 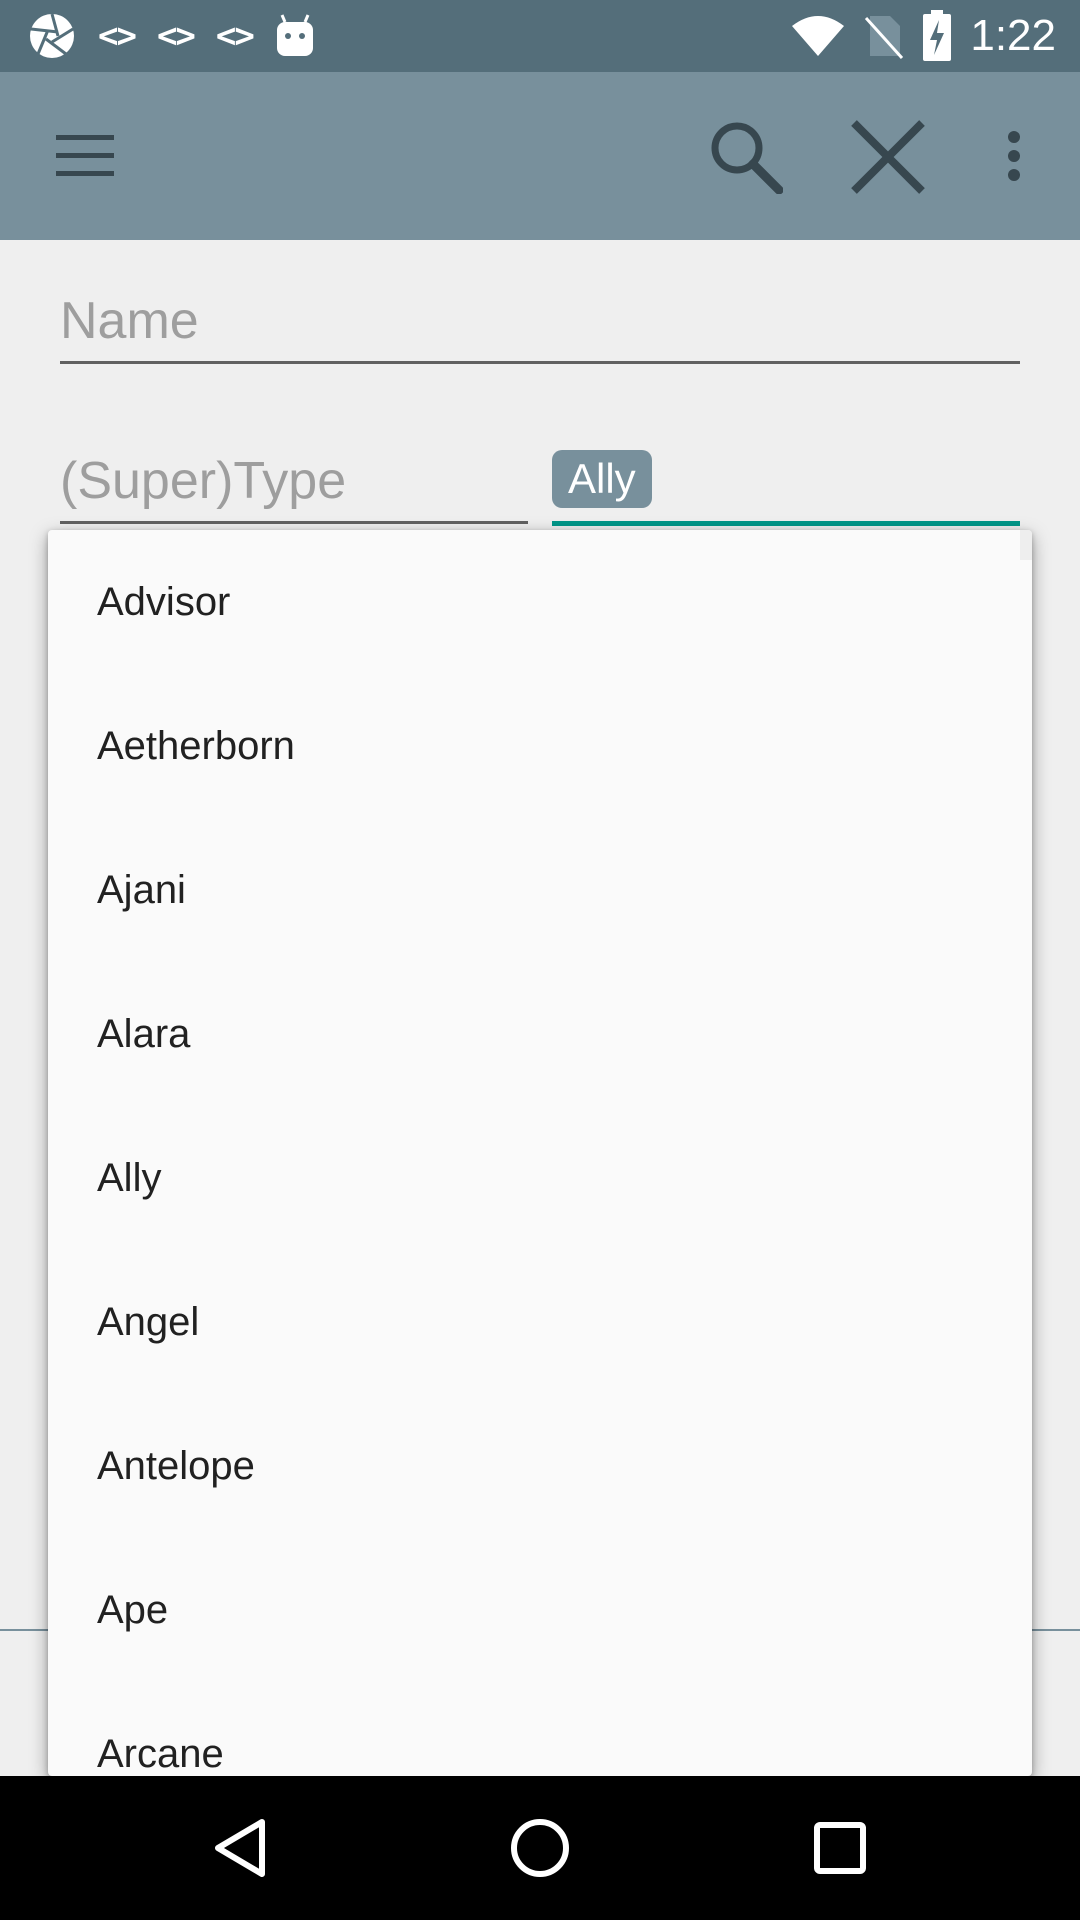 I want to click on supertype-field-hint: (Super)Type, so click(x=203, y=481).